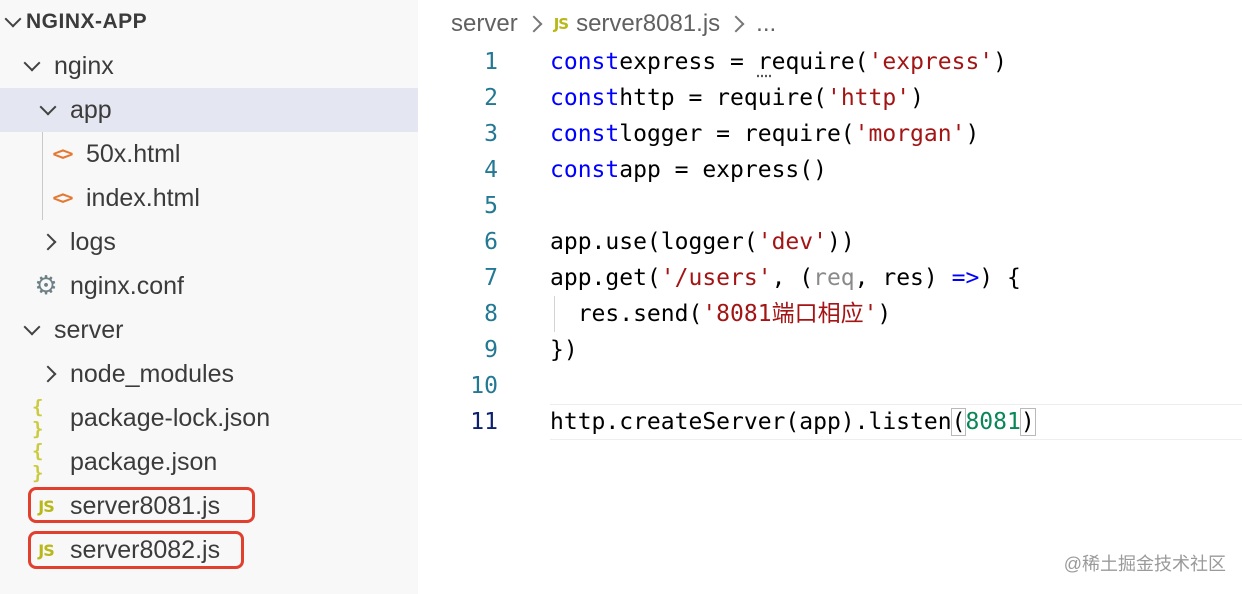 This screenshot has height=594, width=1242. I want to click on line-number: 11, so click(484, 422).